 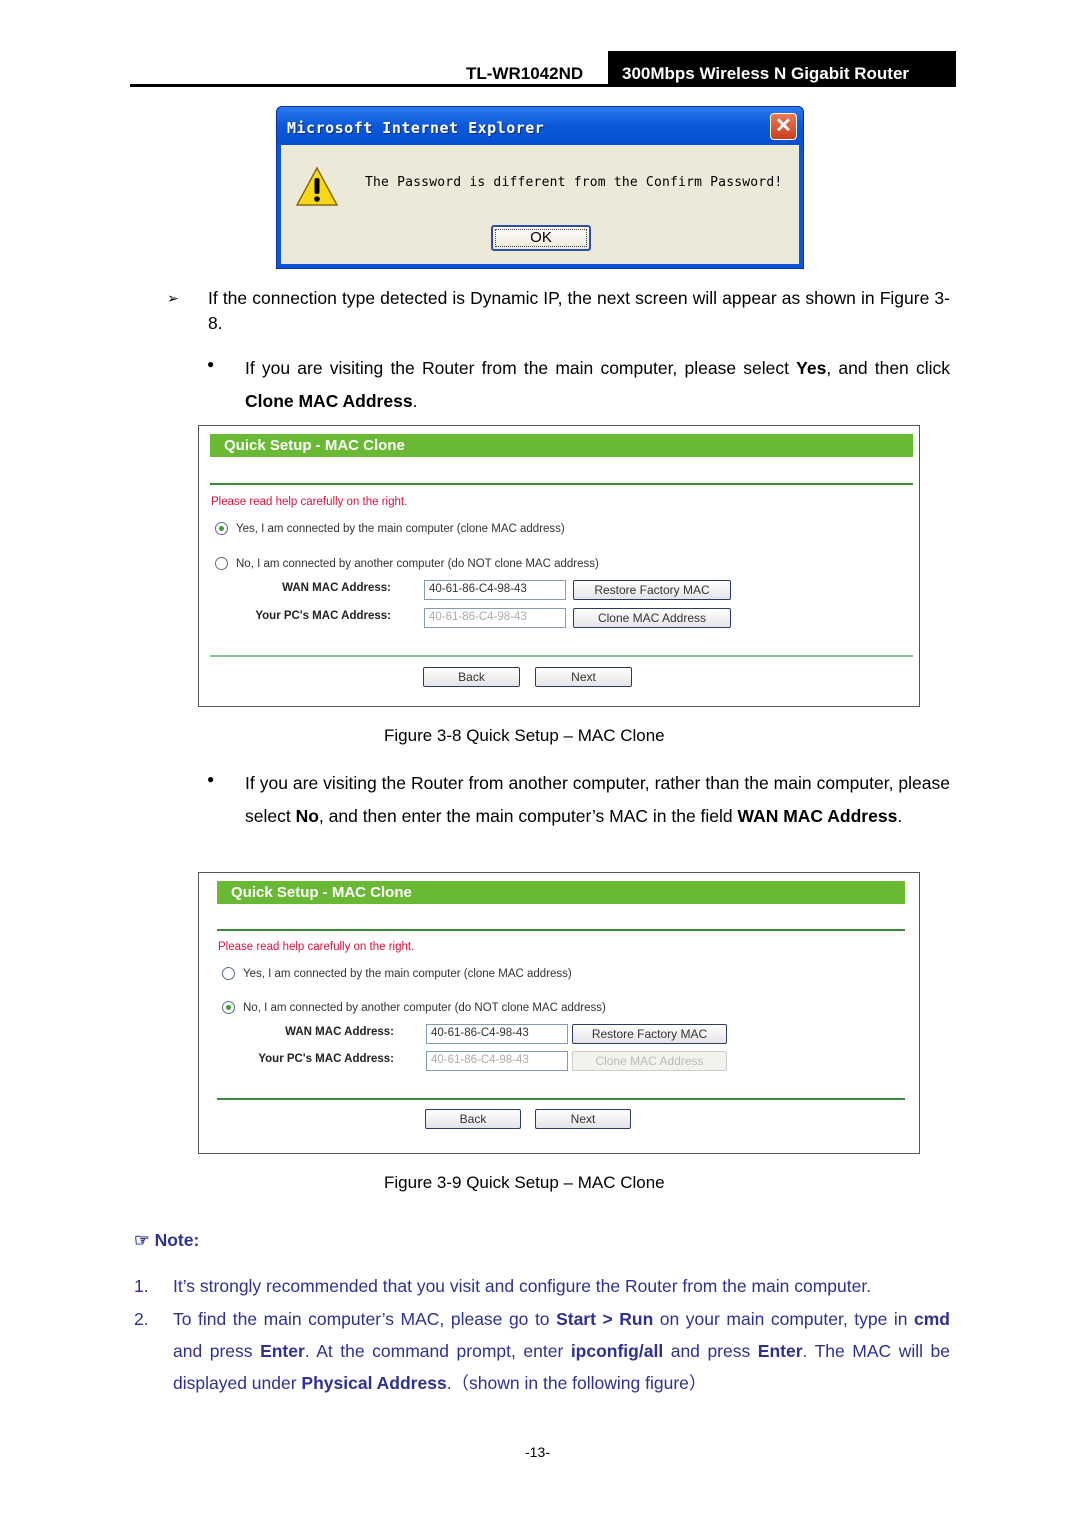 What do you see at coordinates (525, 73) in the screenshot?
I see `product-model: TL-WR1042ND` at bounding box center [525, 73].